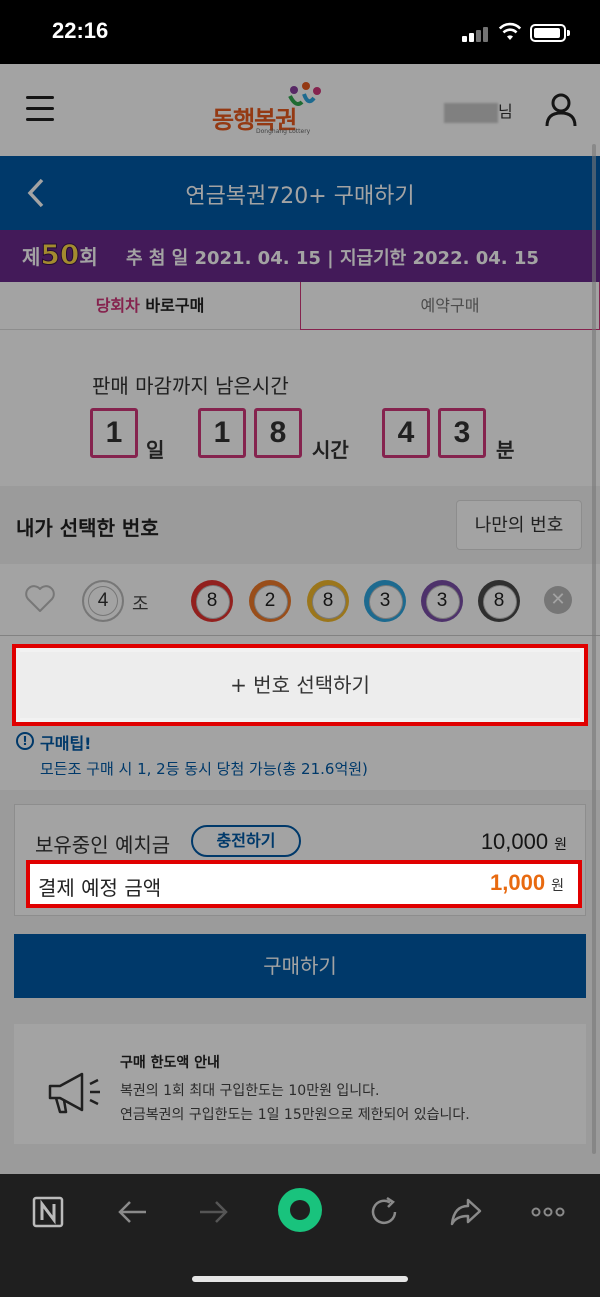  Describe the element at coordinates (246, 841) in the screenshot. I see `charge-button: 충전하기` at that location.